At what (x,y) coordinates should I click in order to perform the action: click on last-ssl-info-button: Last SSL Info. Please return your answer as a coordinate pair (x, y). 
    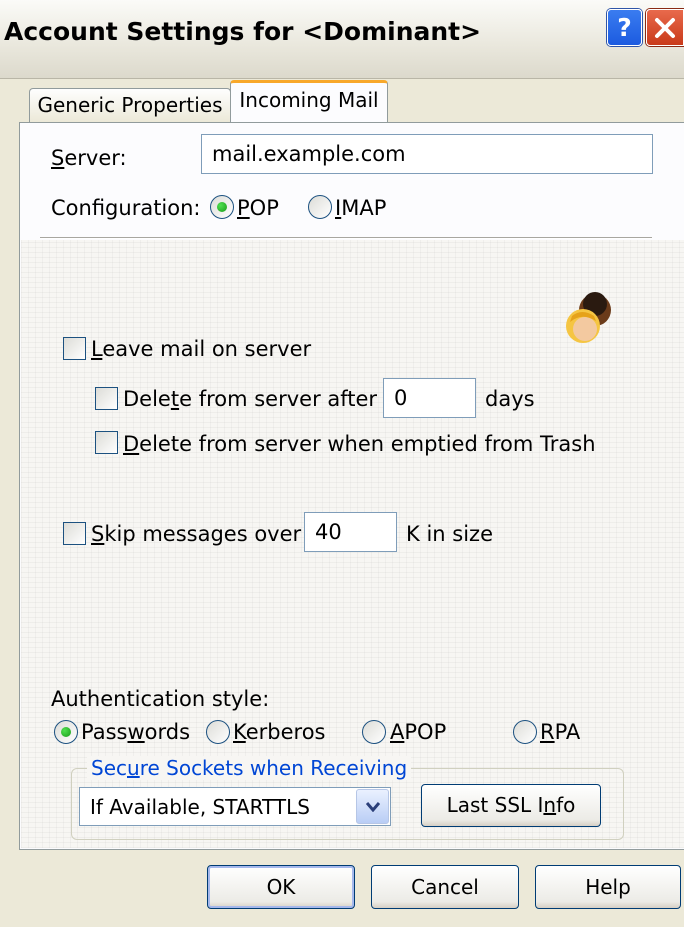
    Looking at the image, I should click on (511, 805).